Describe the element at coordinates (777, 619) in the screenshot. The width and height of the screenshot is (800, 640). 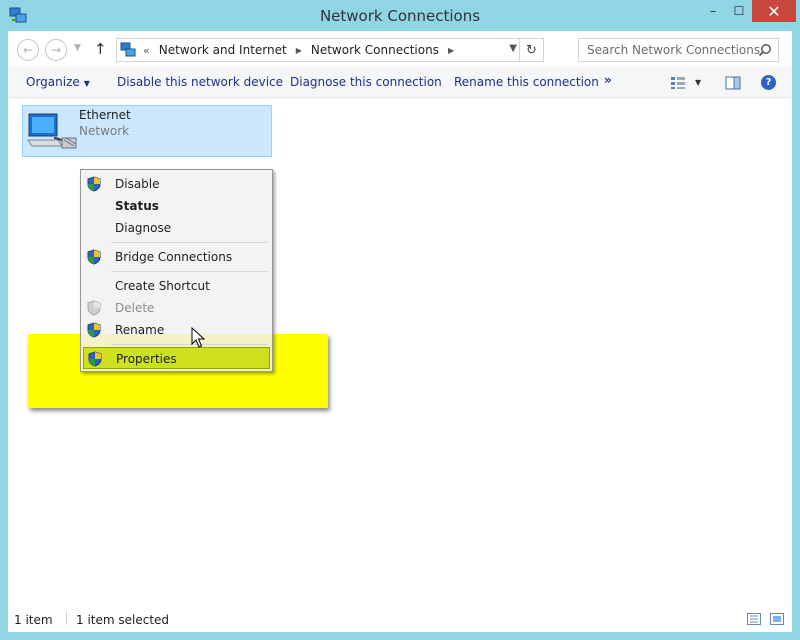
I see `large-icons-view-icon` at that location.